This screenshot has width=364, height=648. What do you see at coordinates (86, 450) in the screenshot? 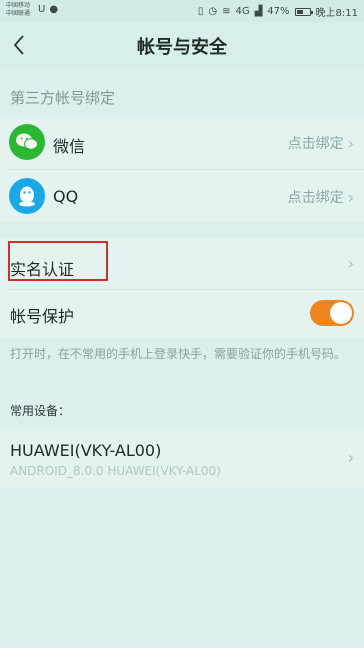
I see `device-name: HUAWEI(VKY-AL00)` at bounding box center [86, 450].